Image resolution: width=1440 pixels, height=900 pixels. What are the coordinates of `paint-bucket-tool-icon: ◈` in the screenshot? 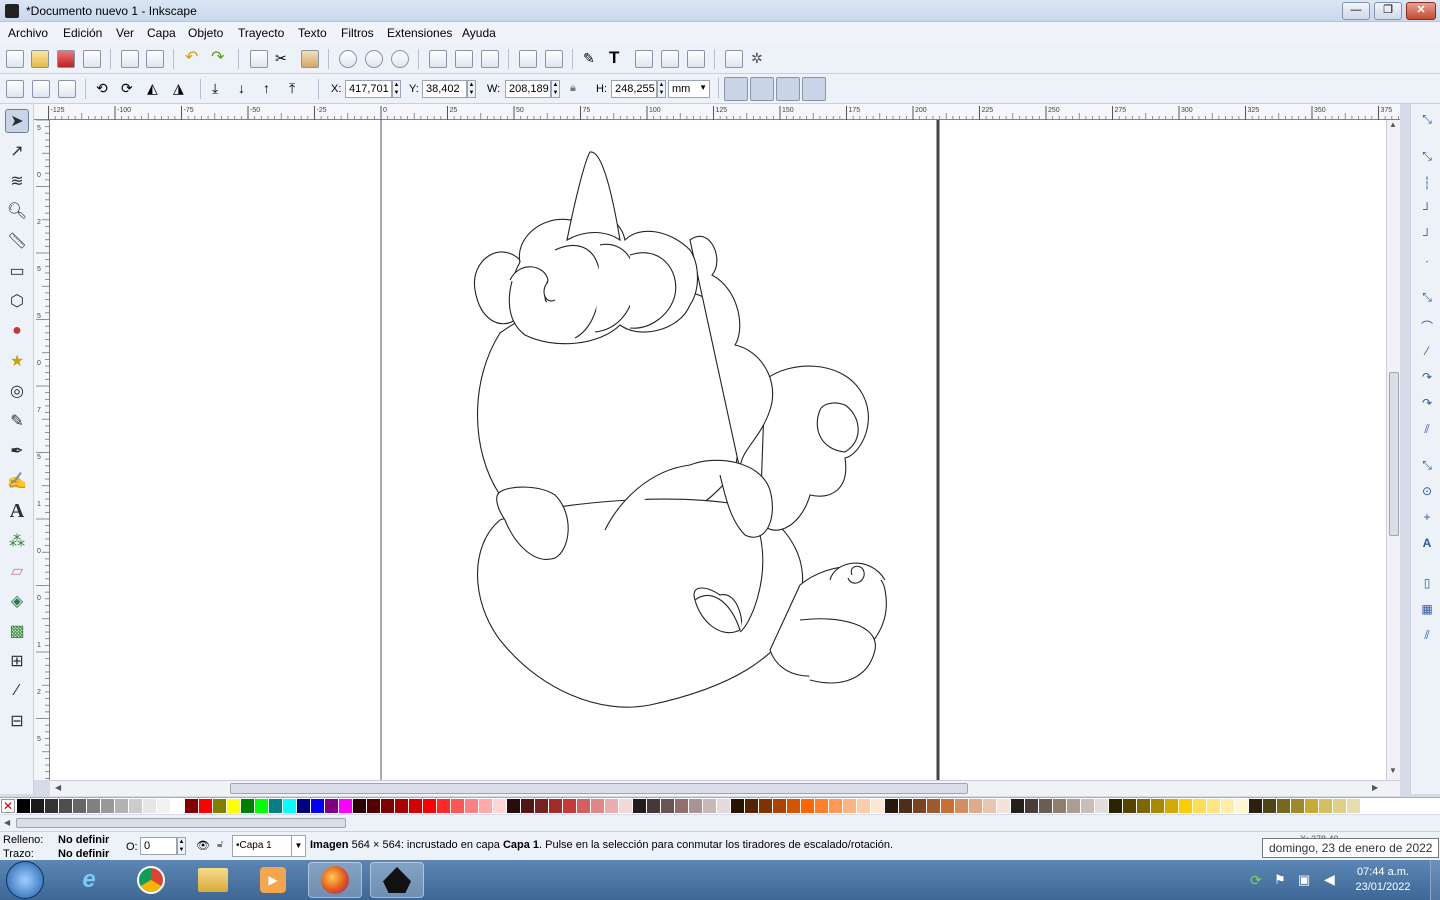 It's located at (17, 601).